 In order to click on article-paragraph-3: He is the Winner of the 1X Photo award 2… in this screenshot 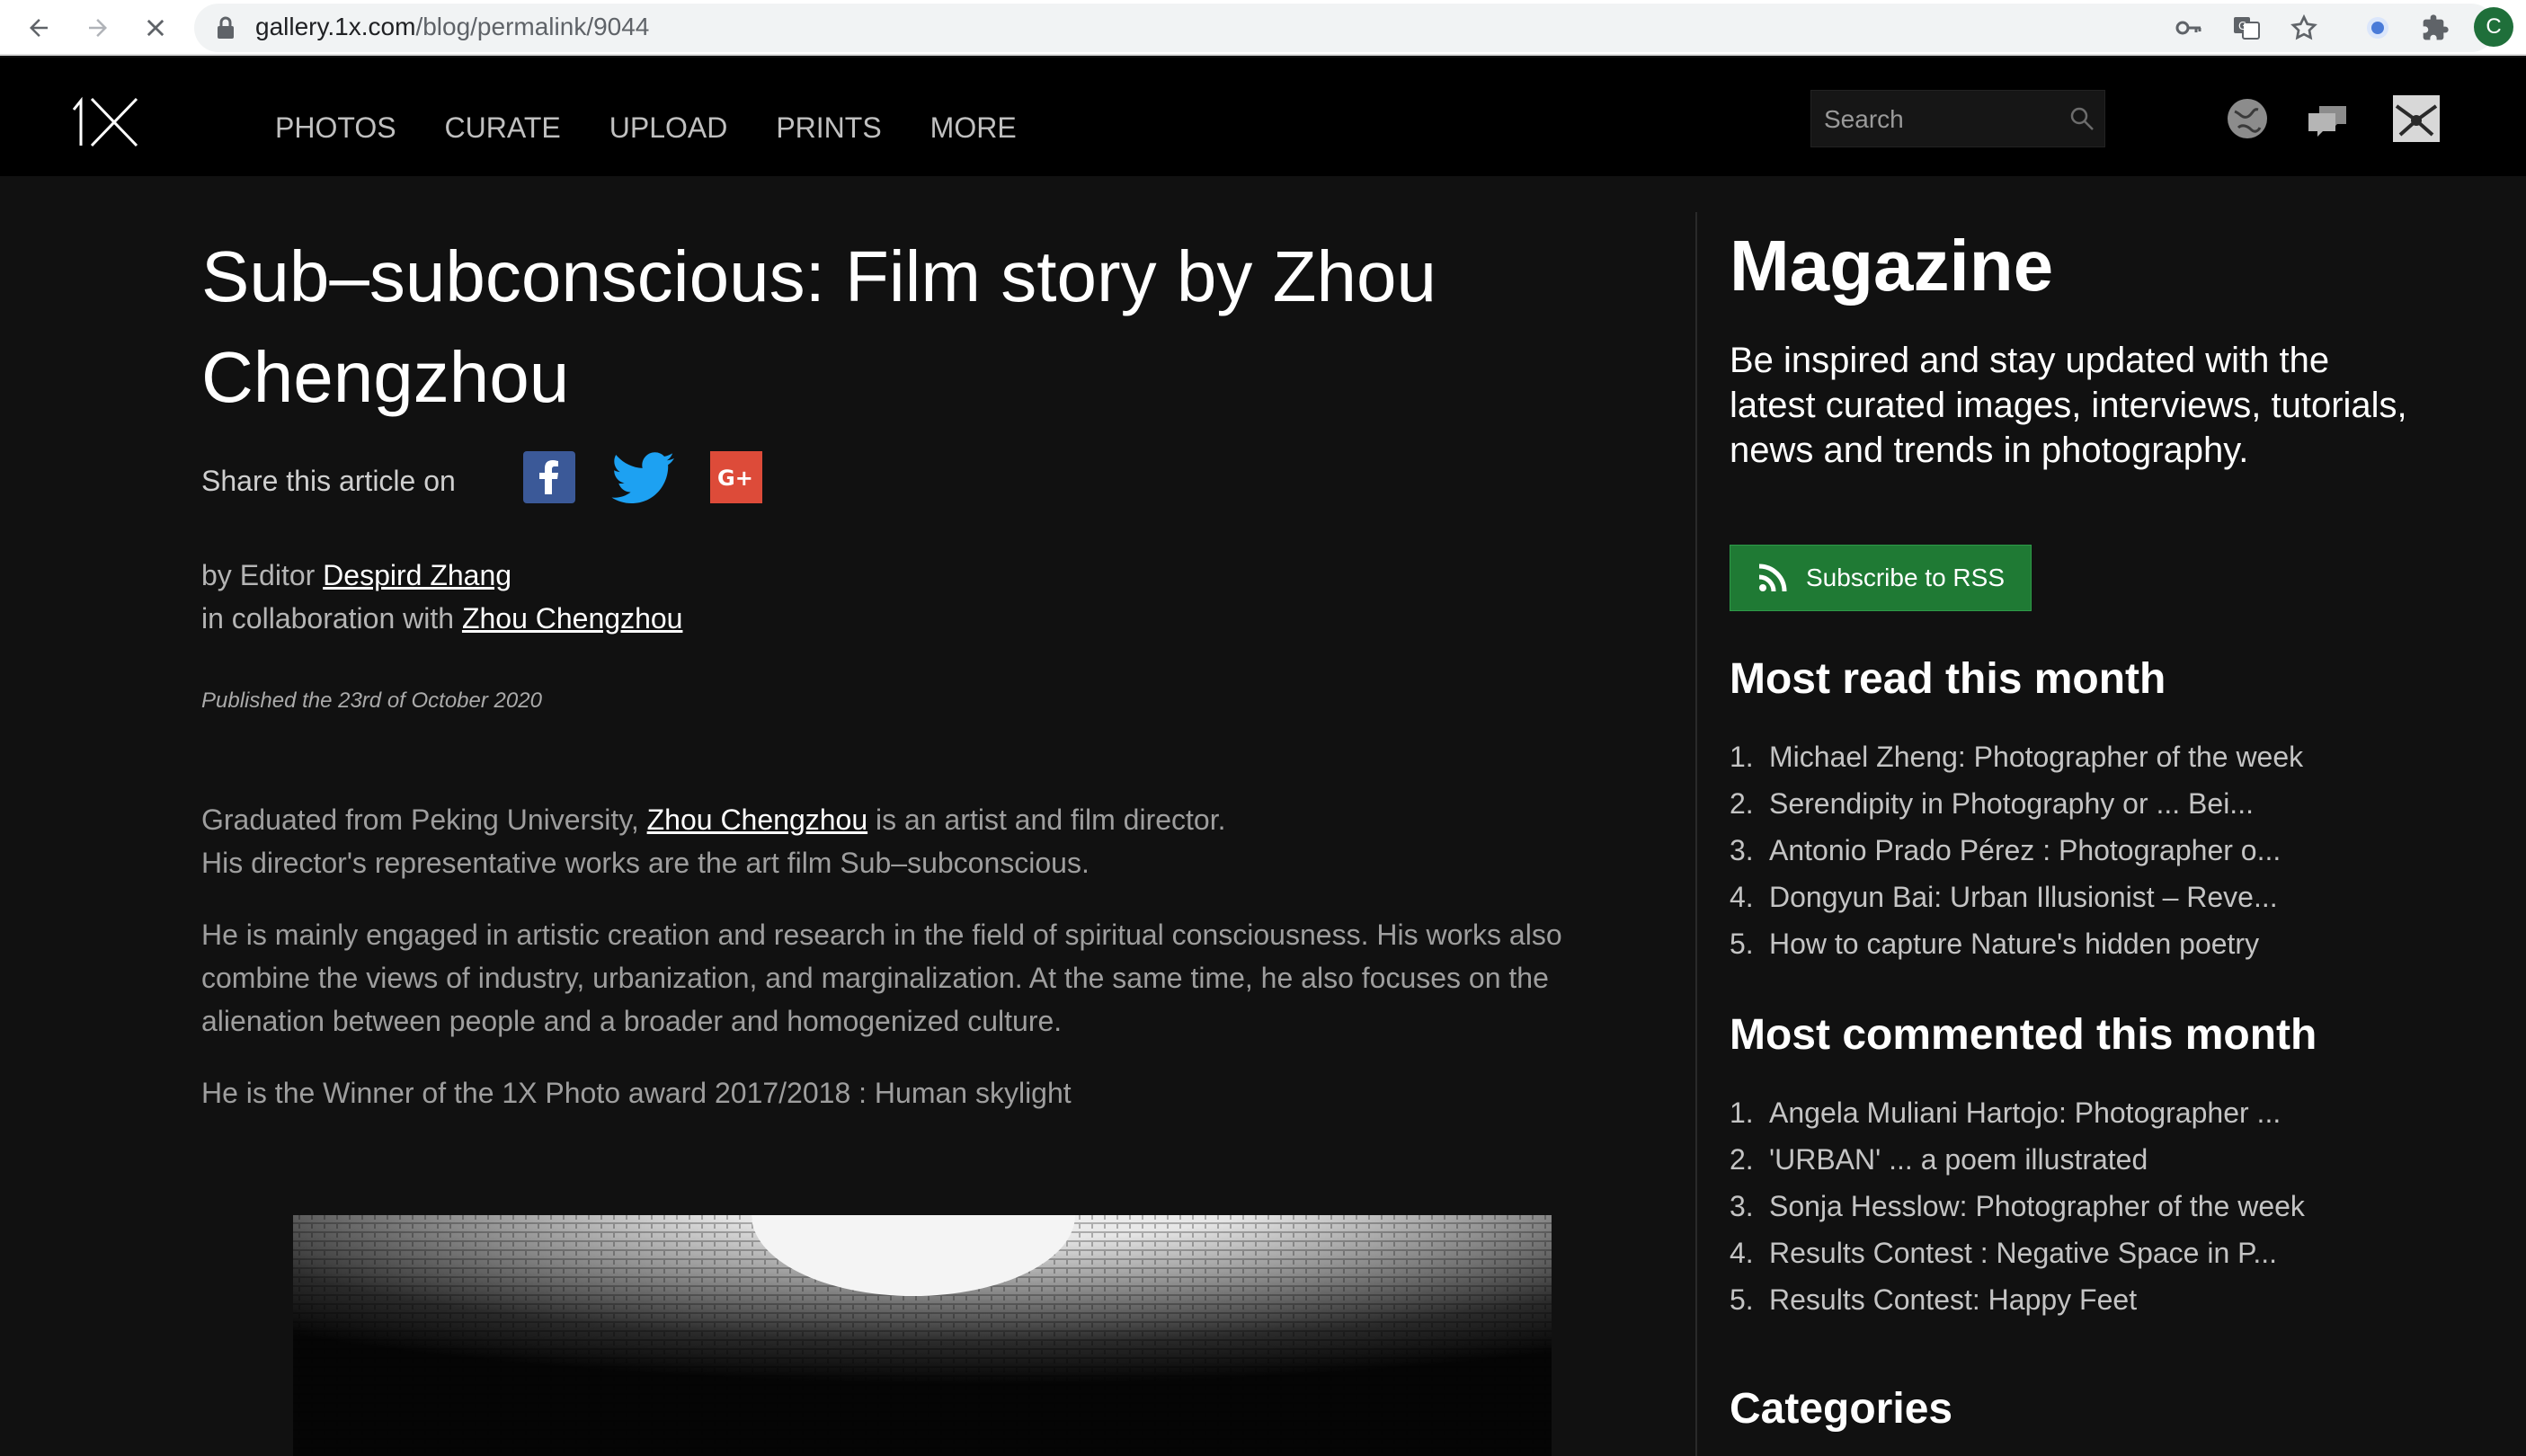, I will do `click(637, 1093)`.